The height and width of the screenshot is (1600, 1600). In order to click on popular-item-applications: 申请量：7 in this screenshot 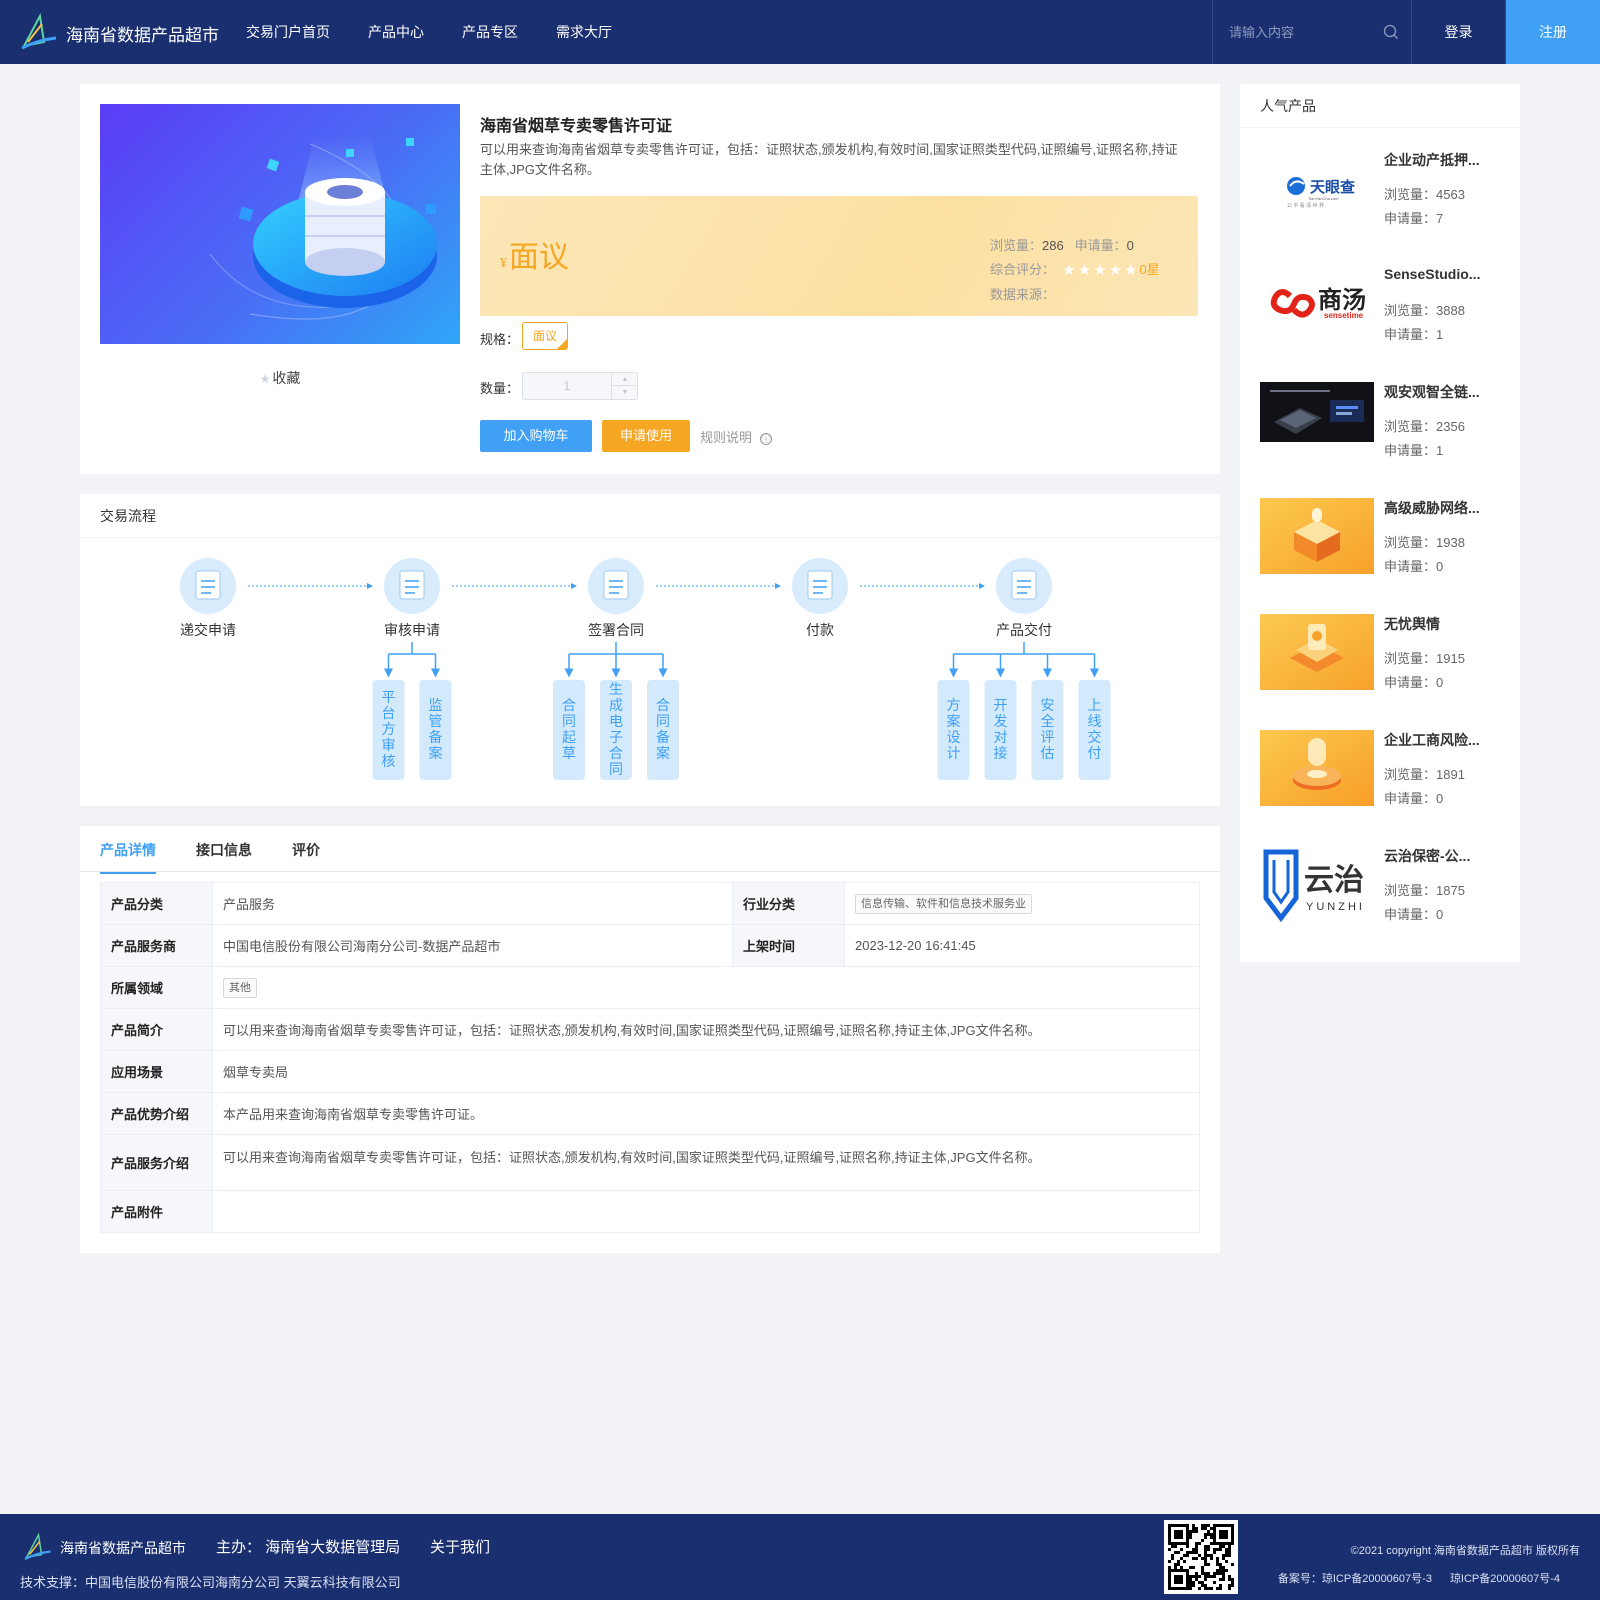, I will do `click(1414, 218)`.